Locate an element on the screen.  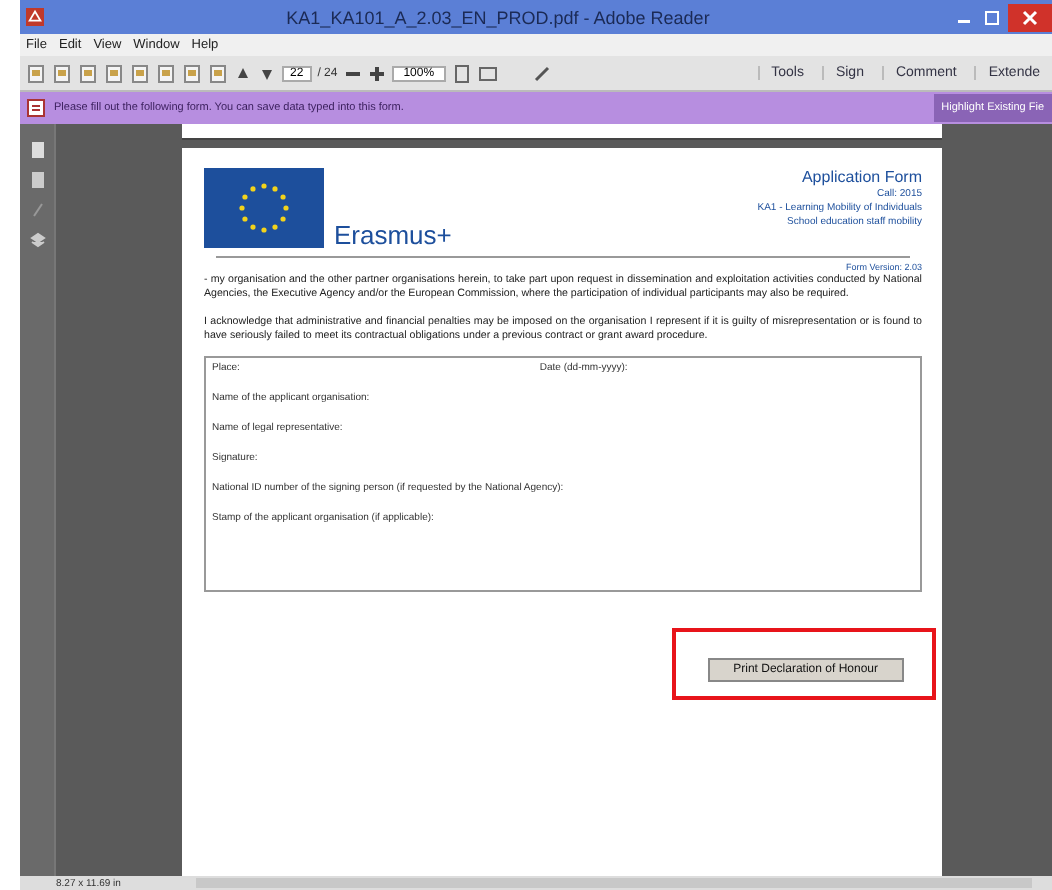
close-icon is located at coordinates (1030, 17).